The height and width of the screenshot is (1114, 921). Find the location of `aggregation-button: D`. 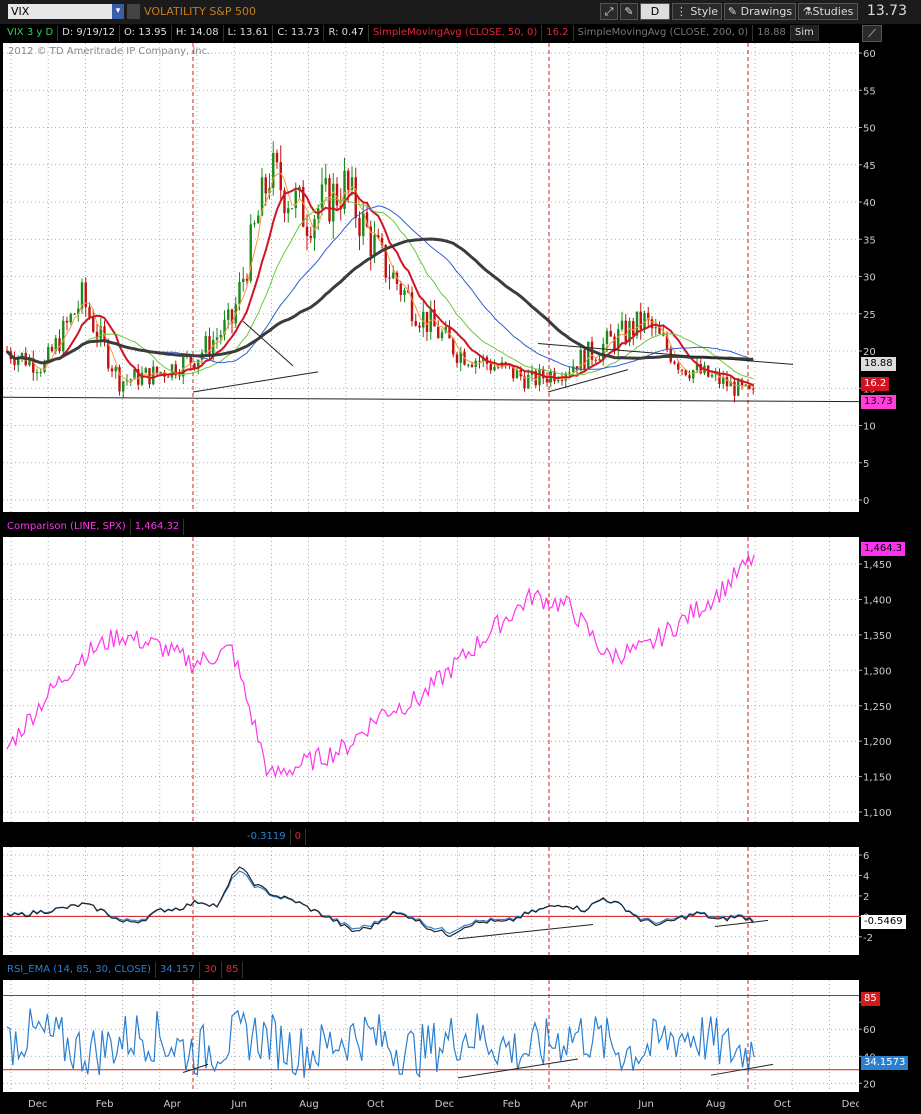

aggregation-button: D is located at coordinates (655, 11).